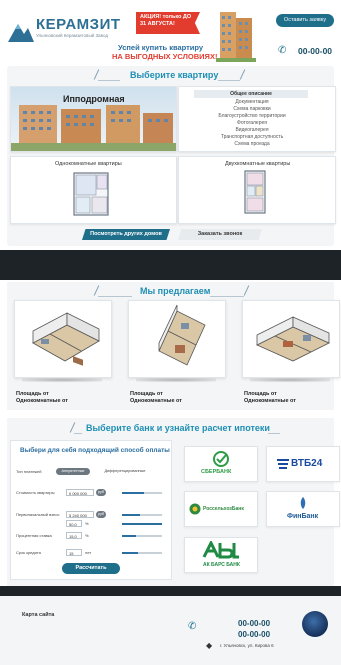 The width and height of the screenshot is (341, 665). I want to click on bank-name: ВТБ24, so click(307, 463).